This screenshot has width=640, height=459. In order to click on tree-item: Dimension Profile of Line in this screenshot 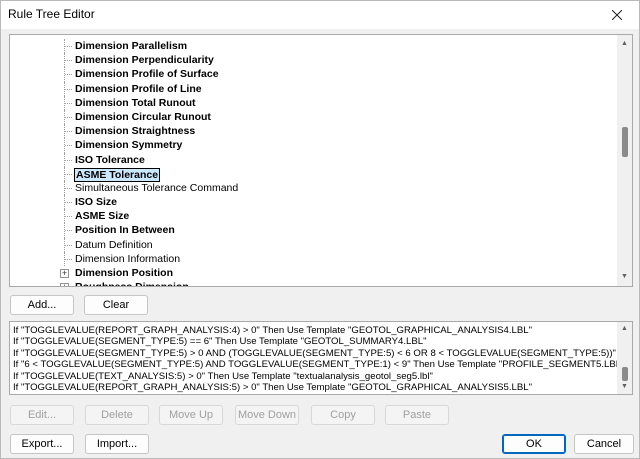, I will do `click(315, 88)`.